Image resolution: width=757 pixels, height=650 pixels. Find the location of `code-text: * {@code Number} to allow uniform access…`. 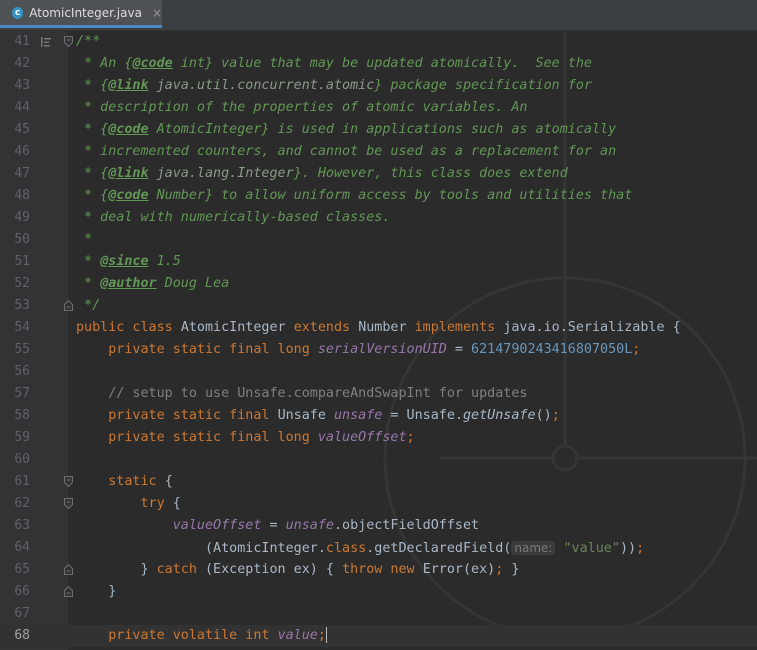

code-text: * {@code Number} to allow uniform access… is located at coordinates (354, 196).